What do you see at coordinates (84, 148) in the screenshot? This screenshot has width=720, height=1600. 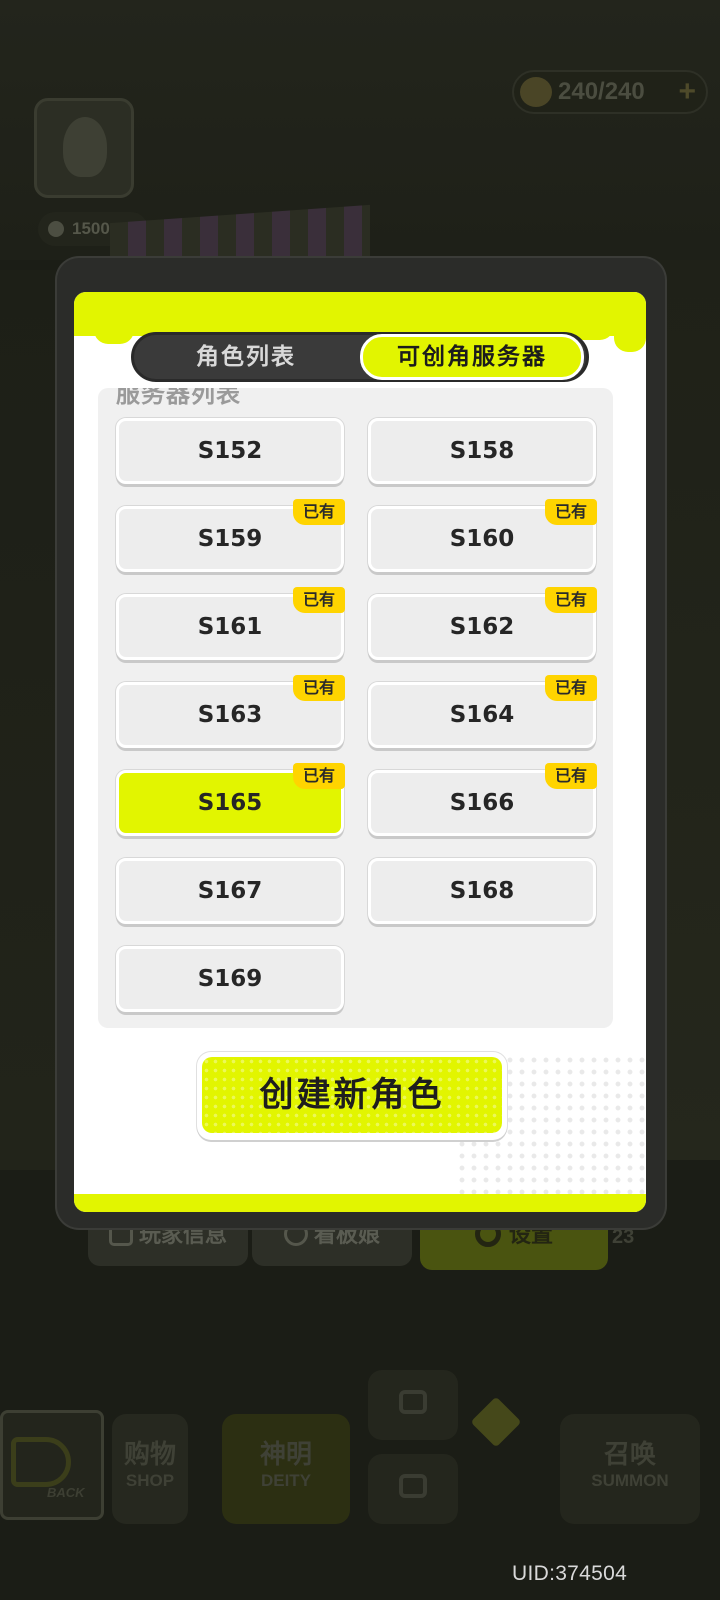 I see `player-avatar` at bounding box center [84, 148].